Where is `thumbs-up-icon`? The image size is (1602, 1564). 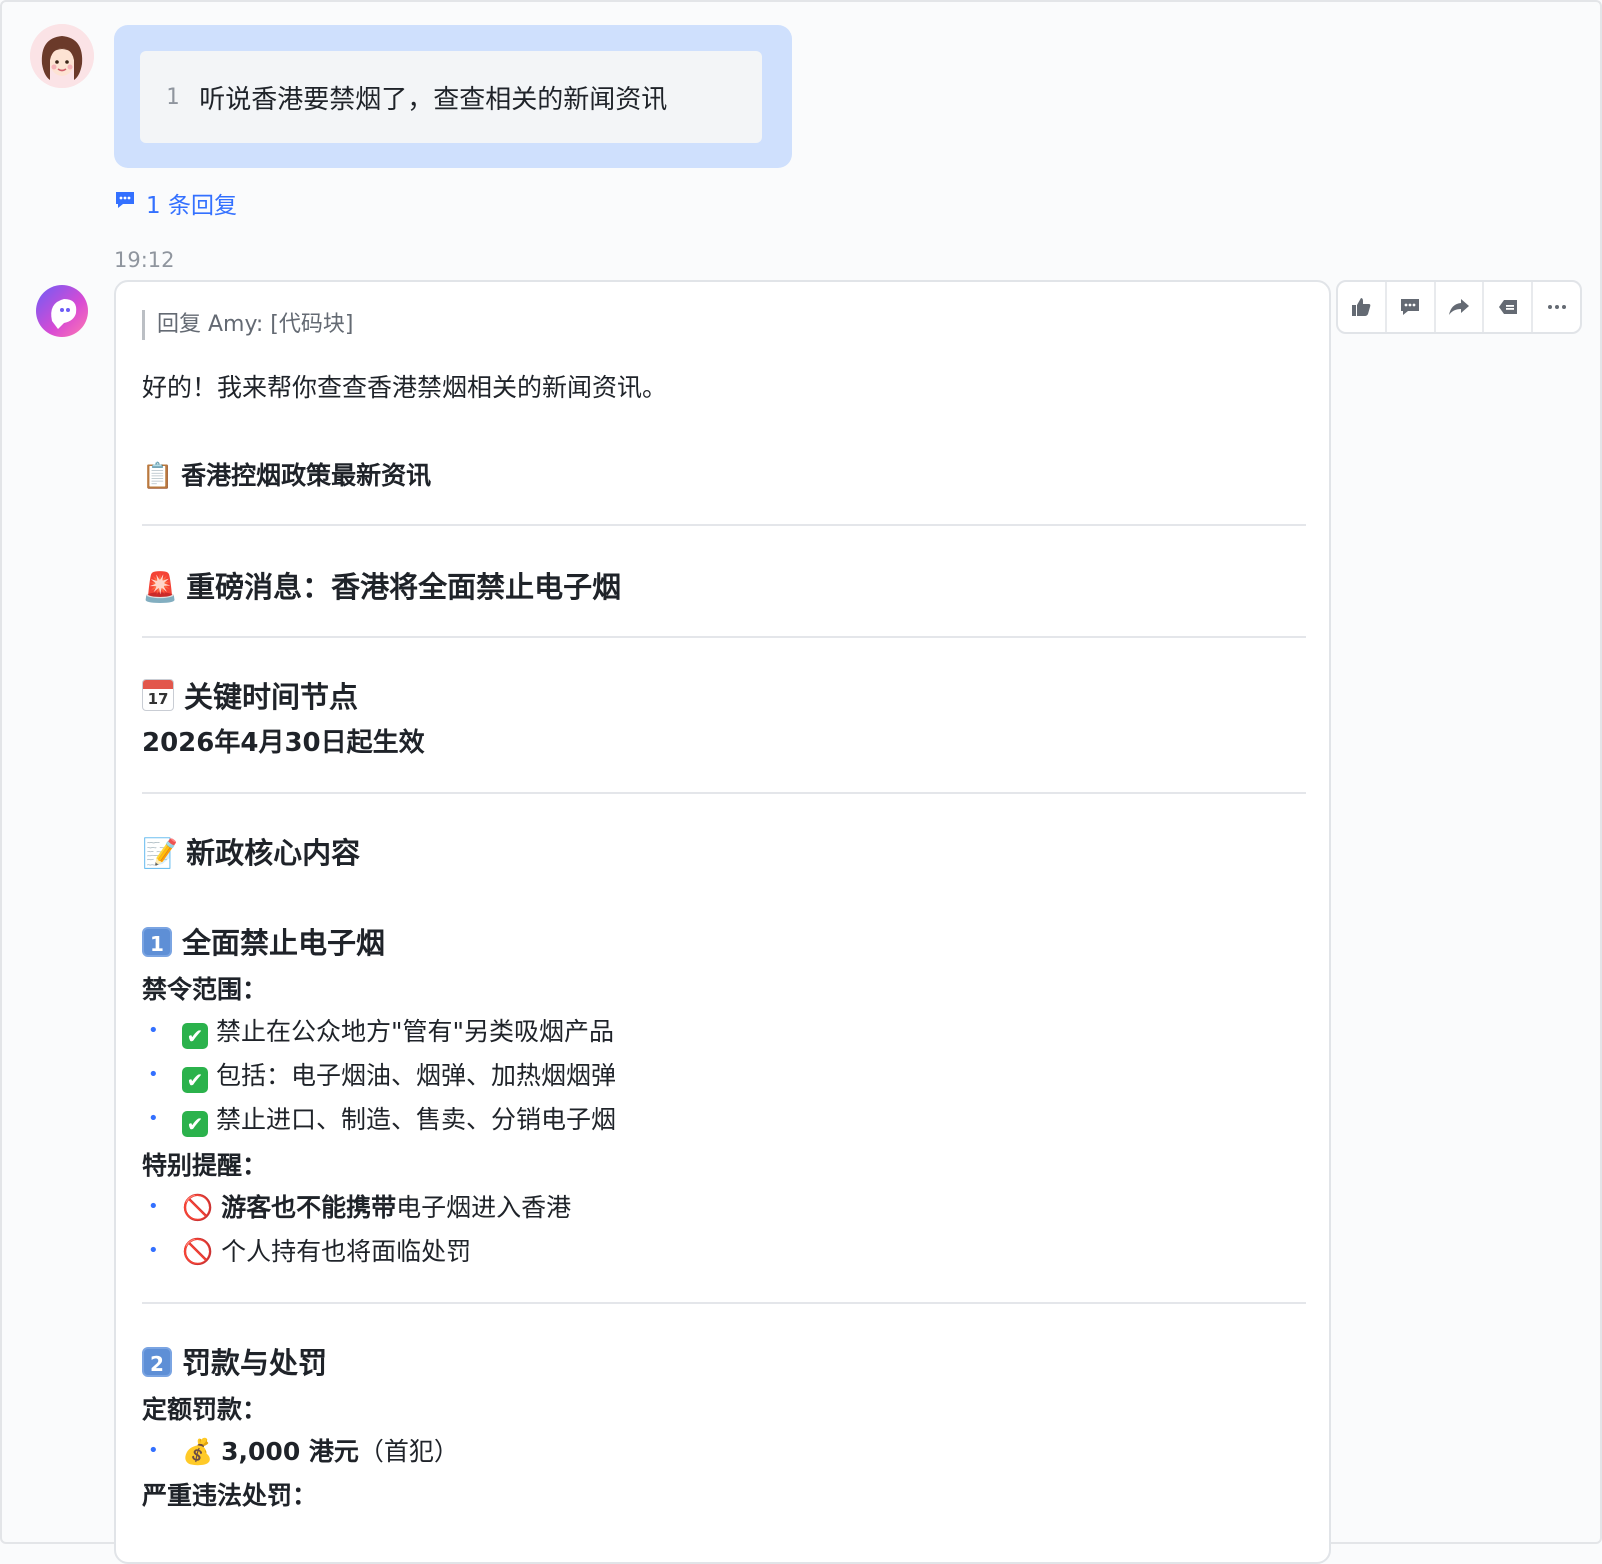 thumbs-up-icon is located at coordinates (1362, 307).